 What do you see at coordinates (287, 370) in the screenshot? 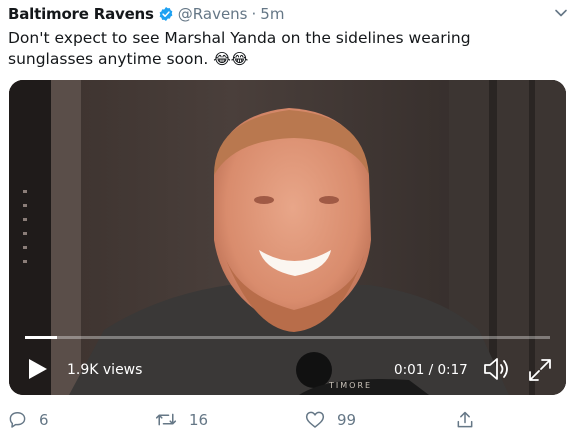
I see `video-controls: 1.9K views 0:01 / 0:17` at bounding box center [287, 370].